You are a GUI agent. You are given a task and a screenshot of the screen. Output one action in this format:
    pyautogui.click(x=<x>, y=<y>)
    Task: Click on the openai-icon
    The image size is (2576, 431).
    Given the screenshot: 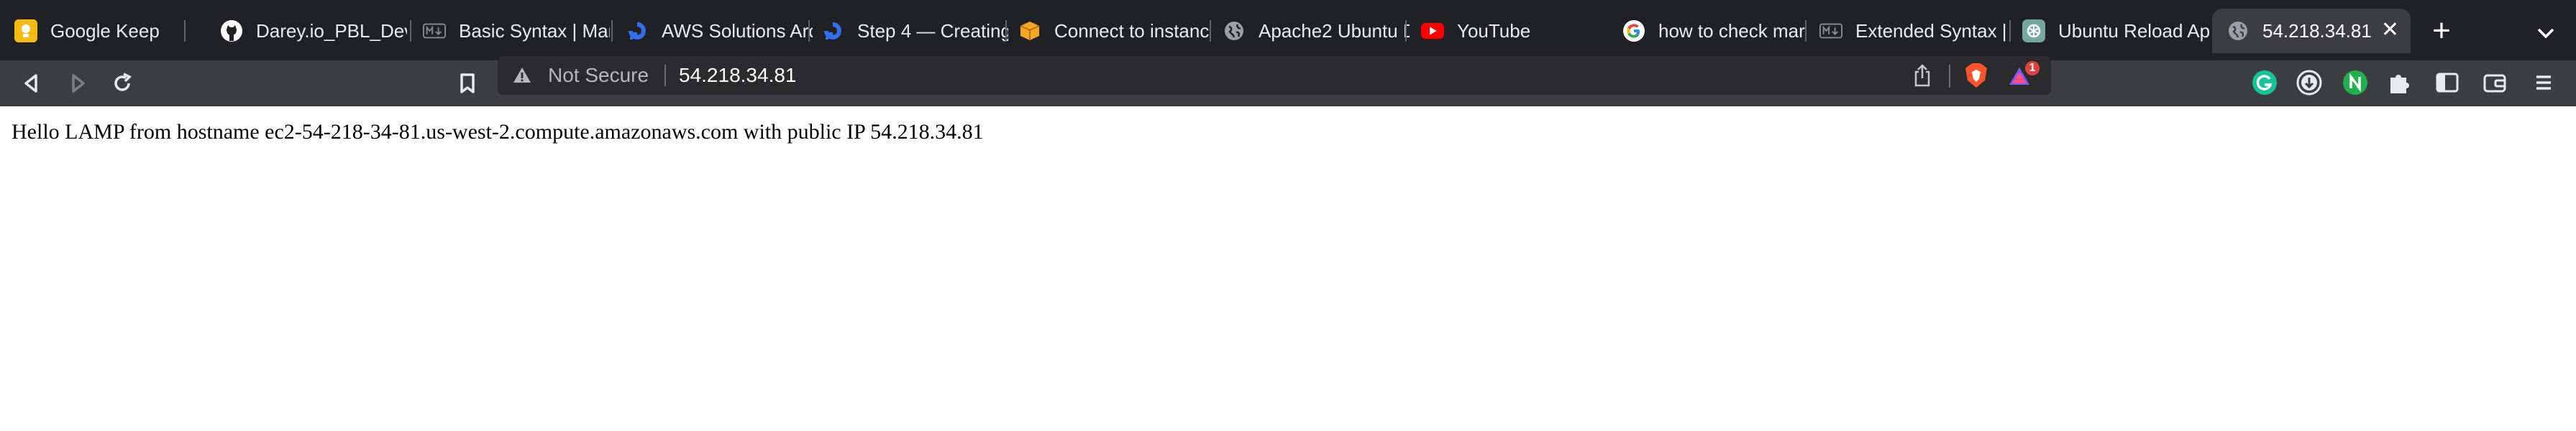 What is the action you would take?
    pyautogui.click(x=2033, y=31)
    